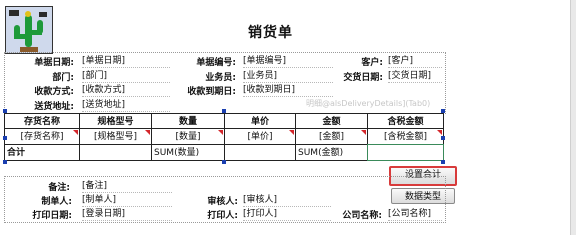 This screenshot has width=576, height=240. I want to click on doc-date-label: 单据日期:, so click(54, 63).